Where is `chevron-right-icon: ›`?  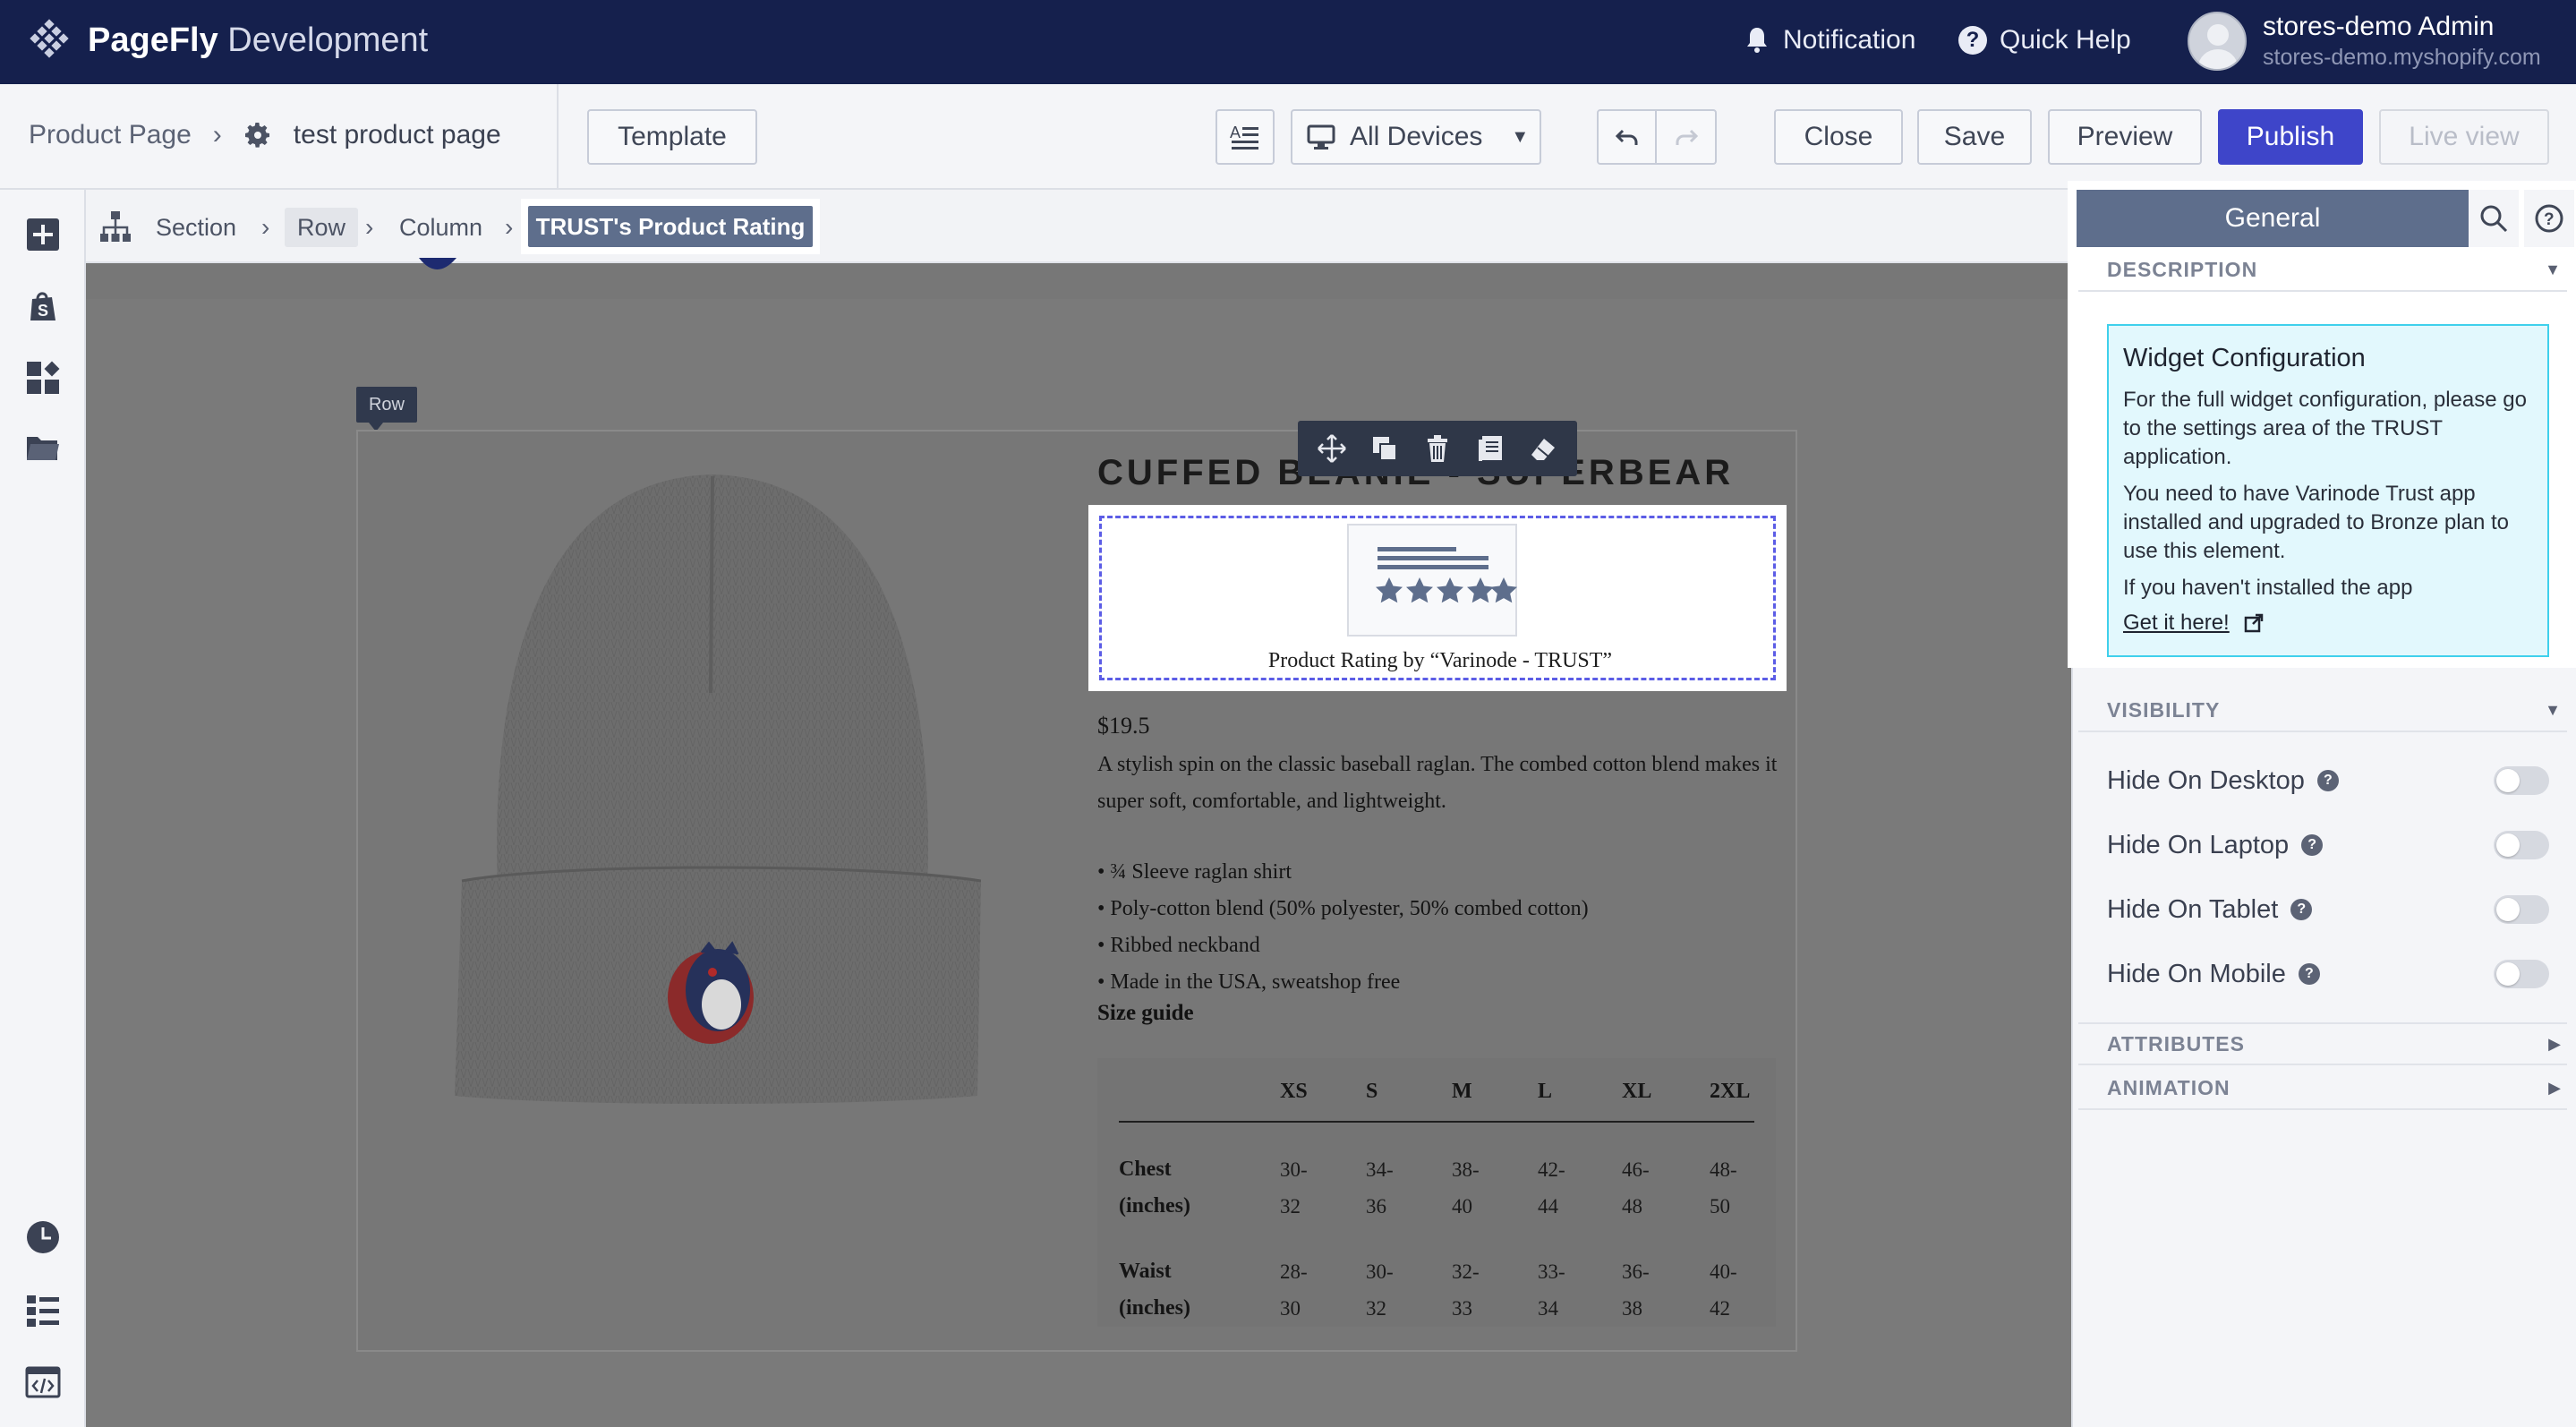 chevron-right-icon: › is located at coordinates (509, 227).